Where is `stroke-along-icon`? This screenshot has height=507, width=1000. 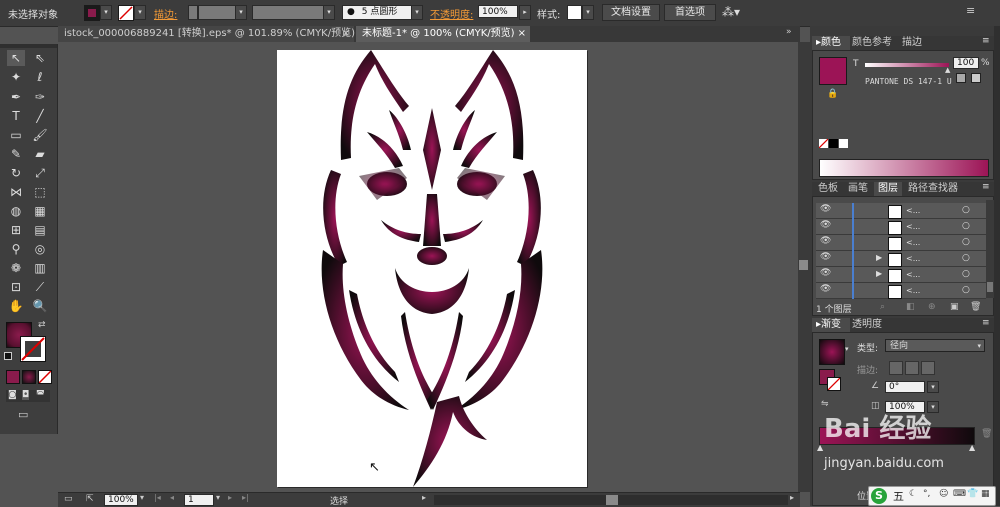 stroke-along-icon is located at coordinates (912, 368).